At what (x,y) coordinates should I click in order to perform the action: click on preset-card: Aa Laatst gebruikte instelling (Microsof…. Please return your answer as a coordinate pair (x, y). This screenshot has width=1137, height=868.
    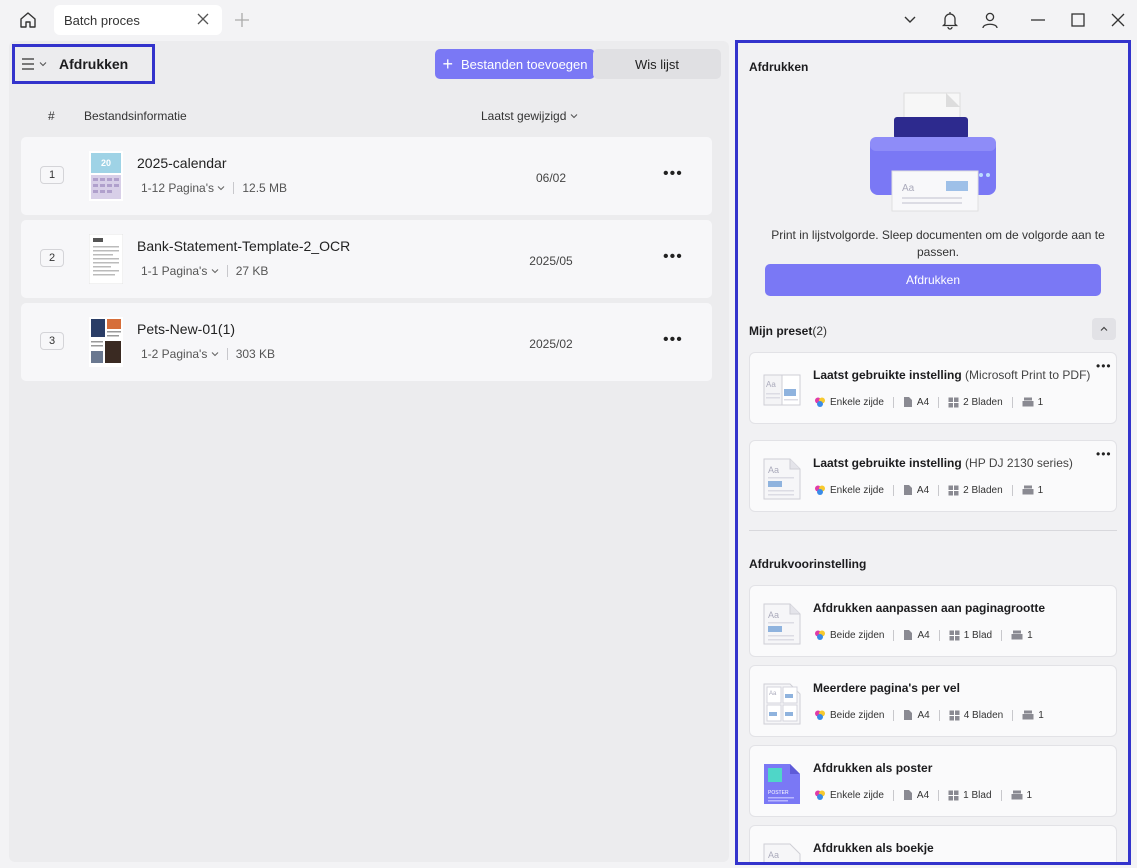
    Looking at the image, I should click on (933, 388).